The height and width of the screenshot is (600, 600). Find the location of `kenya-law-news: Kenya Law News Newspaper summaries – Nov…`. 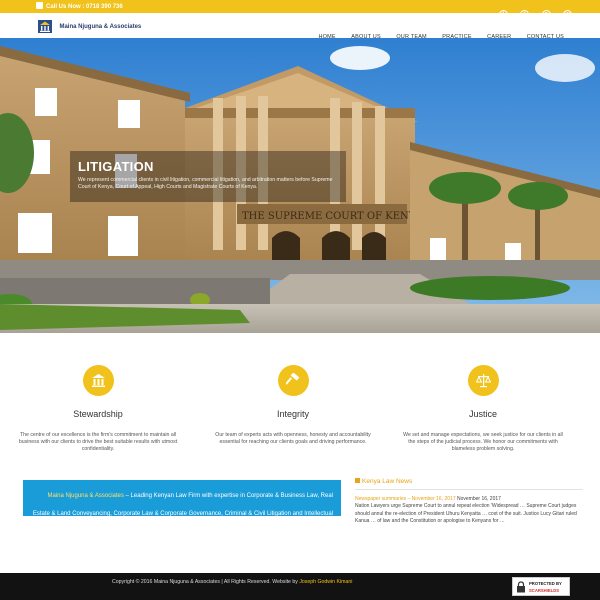

kenya-law-news: Kenya Law News Newspaper summaries – Nov… is located at coordinates (469, 501).